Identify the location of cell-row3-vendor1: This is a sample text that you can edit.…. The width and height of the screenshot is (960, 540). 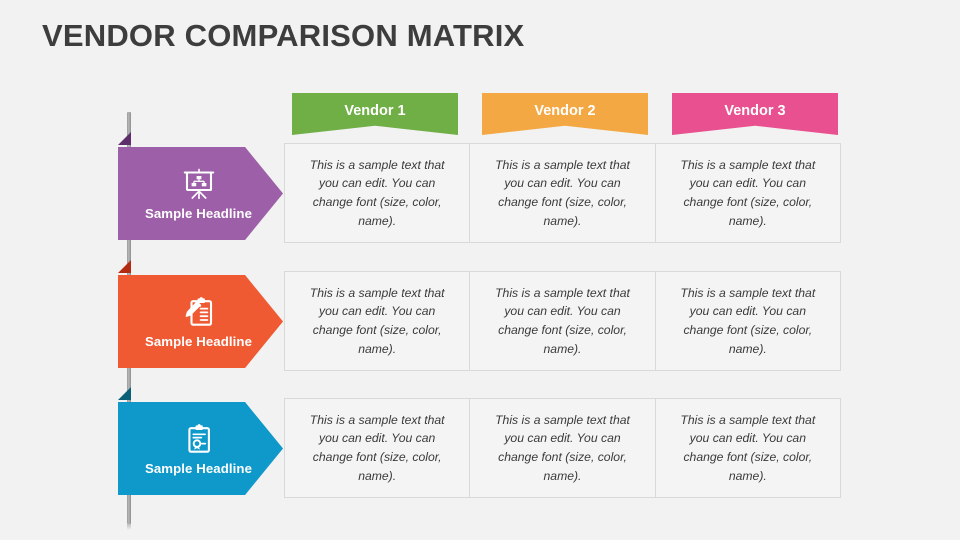
(377, 448).